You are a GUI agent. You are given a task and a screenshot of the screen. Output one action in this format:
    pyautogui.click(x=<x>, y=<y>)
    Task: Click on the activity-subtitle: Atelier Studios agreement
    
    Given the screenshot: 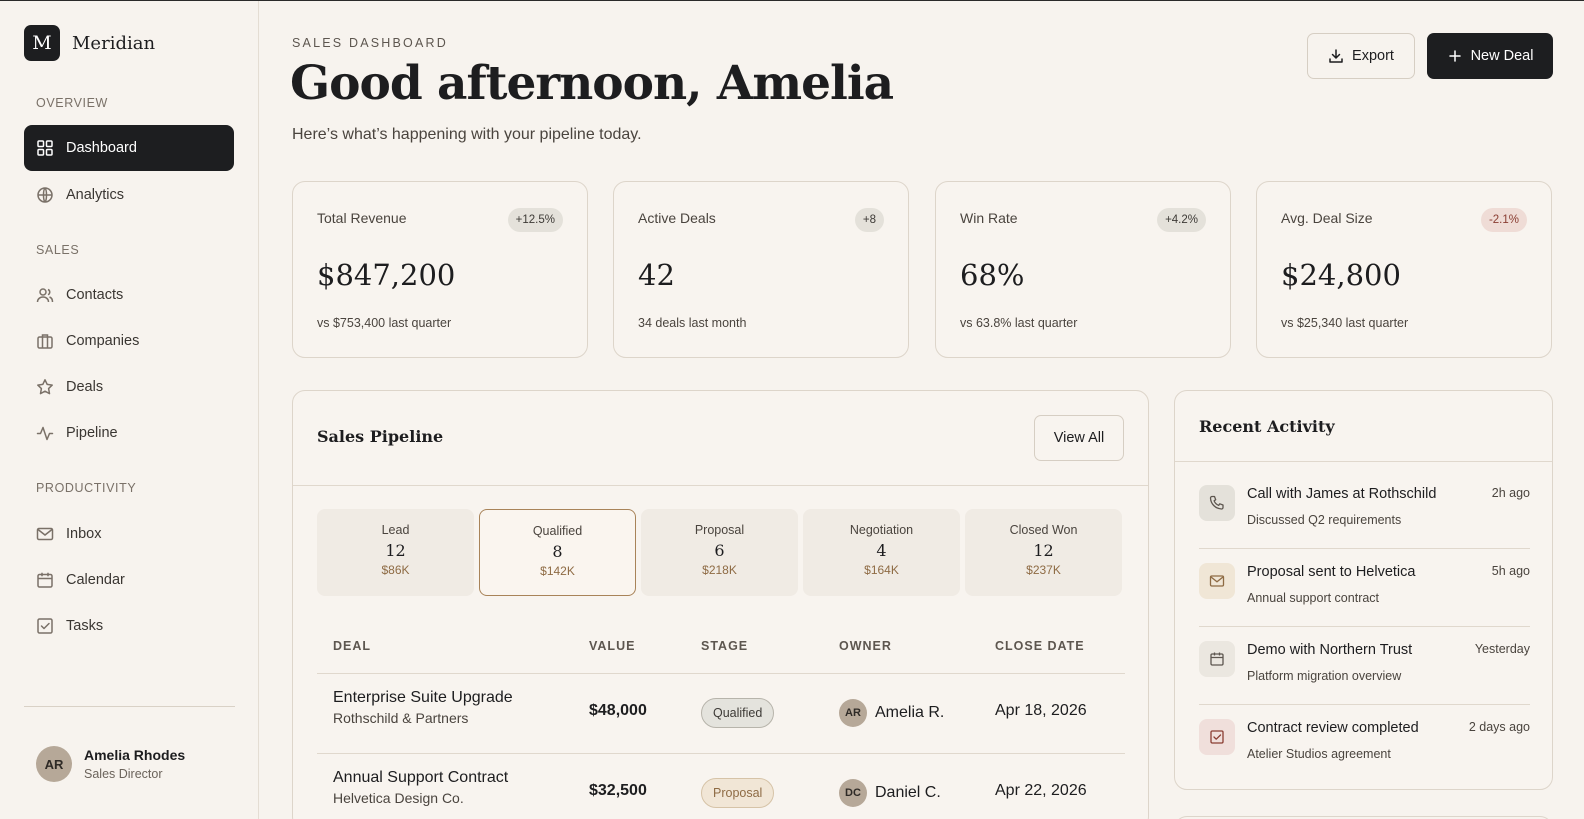 What is the action you would take?
    pyautogui.click(x=1319, y=754)
    